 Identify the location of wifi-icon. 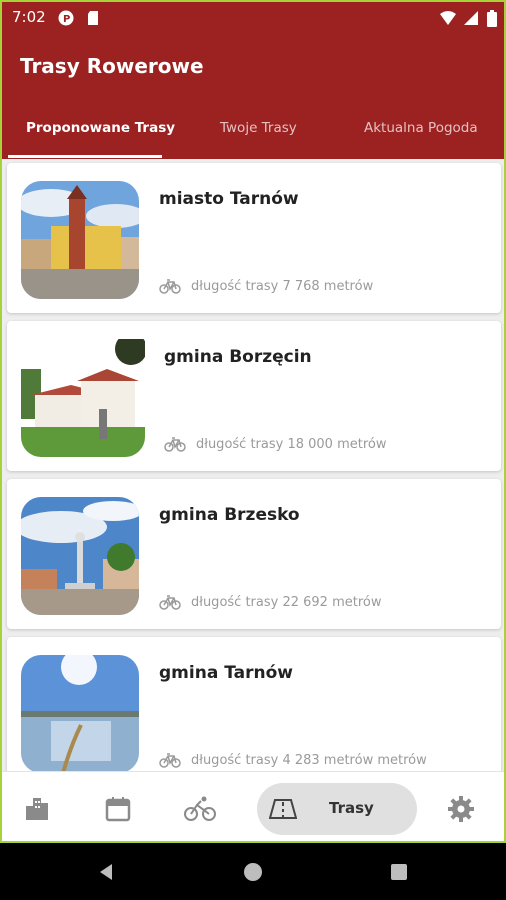
(448, 18).